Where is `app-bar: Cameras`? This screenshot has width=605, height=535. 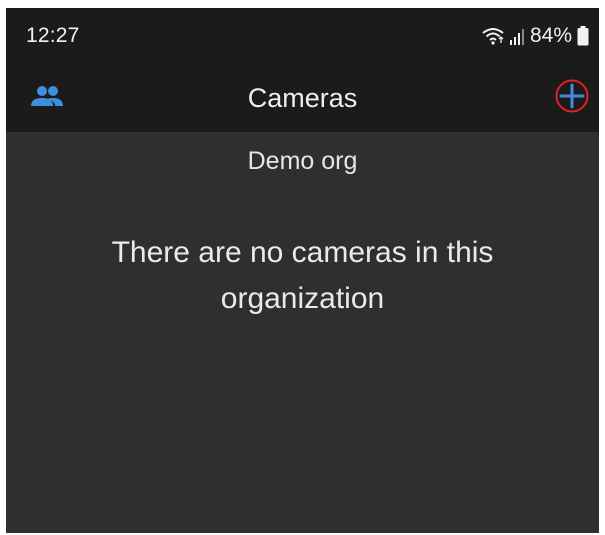 app-bar: Cameras is located at coordinates (302, 98).